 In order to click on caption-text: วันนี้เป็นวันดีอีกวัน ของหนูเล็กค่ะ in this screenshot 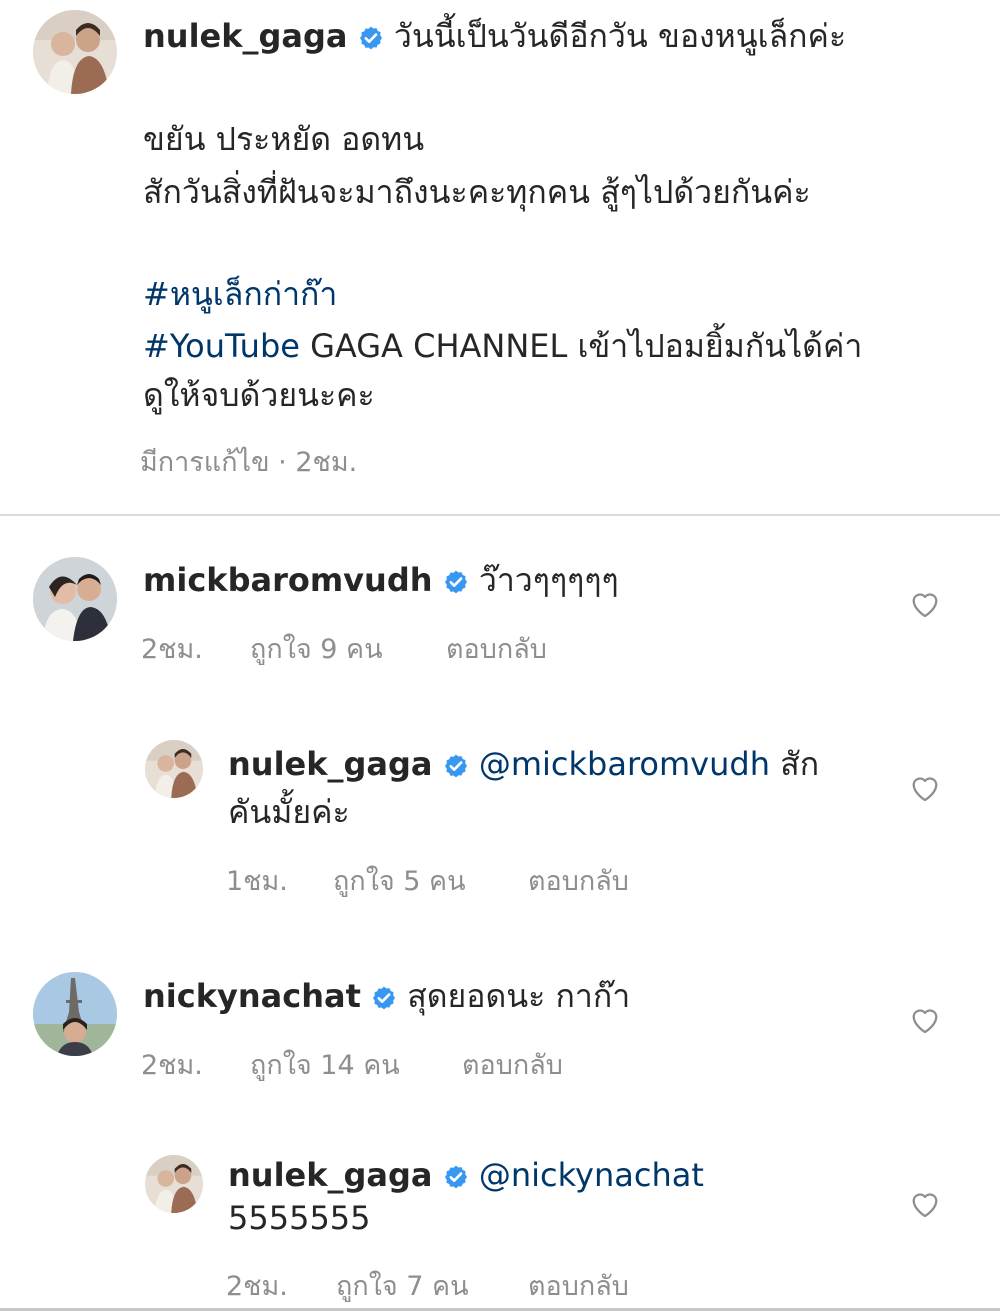, I will do `click(620, 36)`.